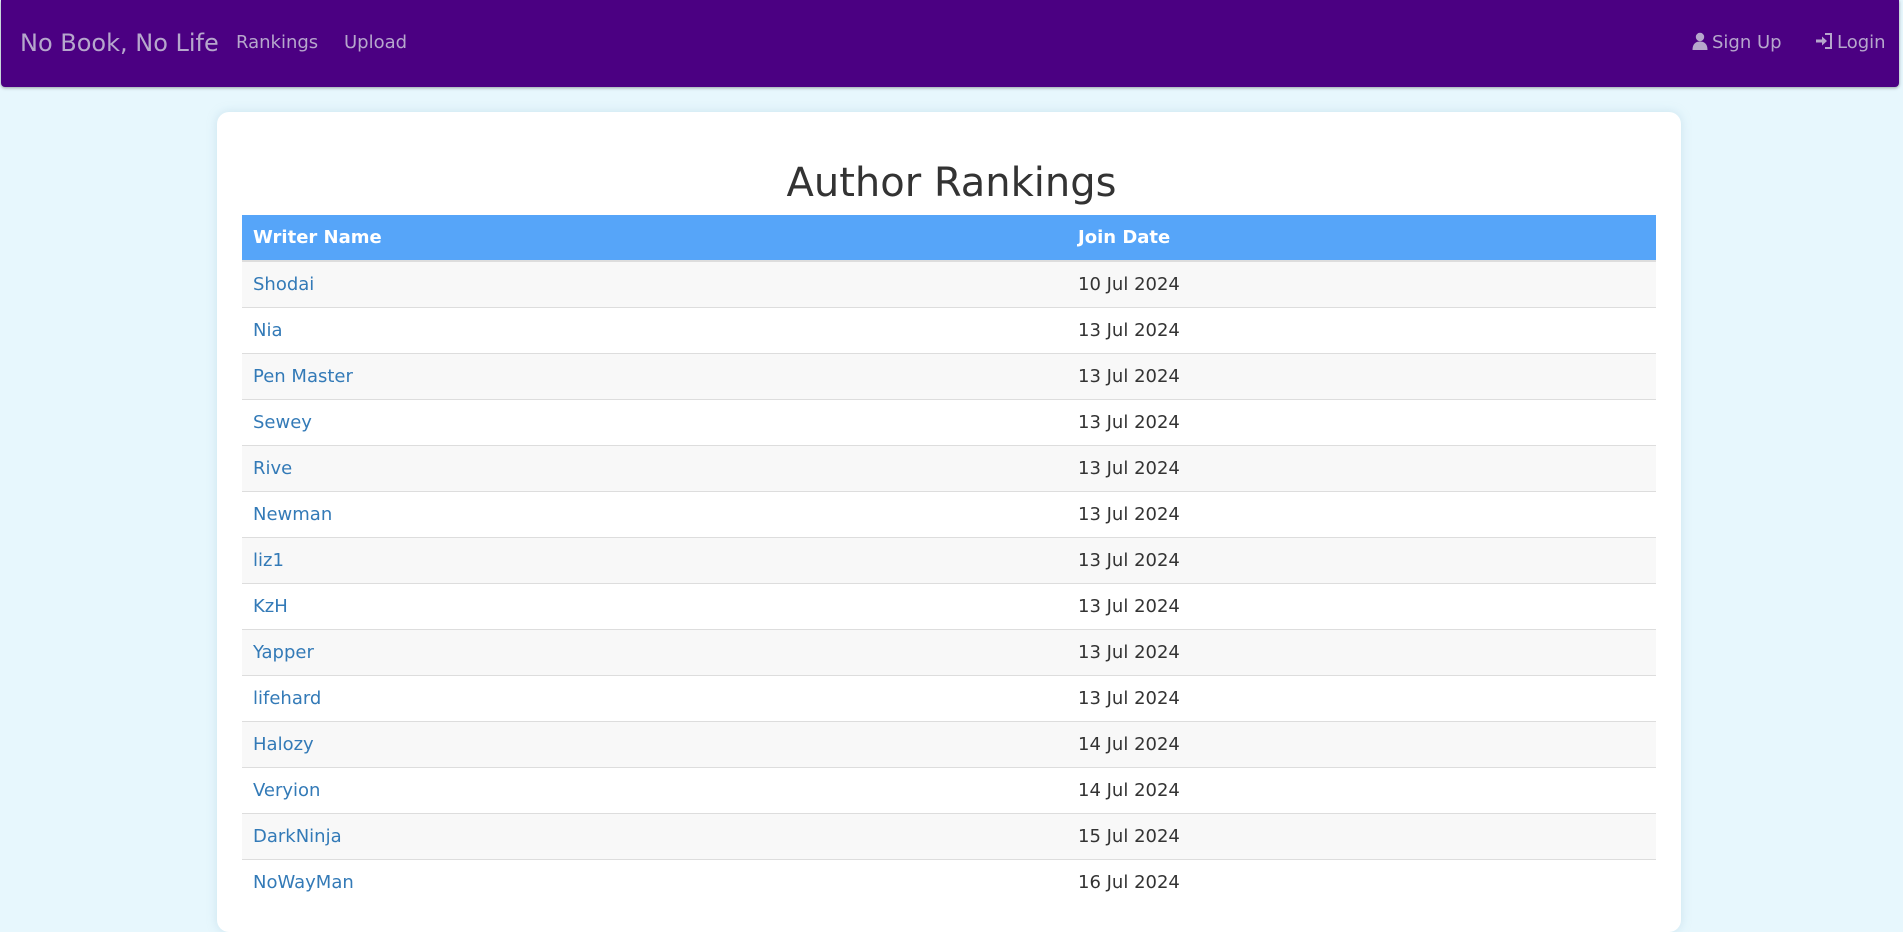 This screenshot has width=1903, height=932. Describe the element at coordinates (277, 43) in the screenshot. I see `nav-link-rankings: Rankings` at that location.